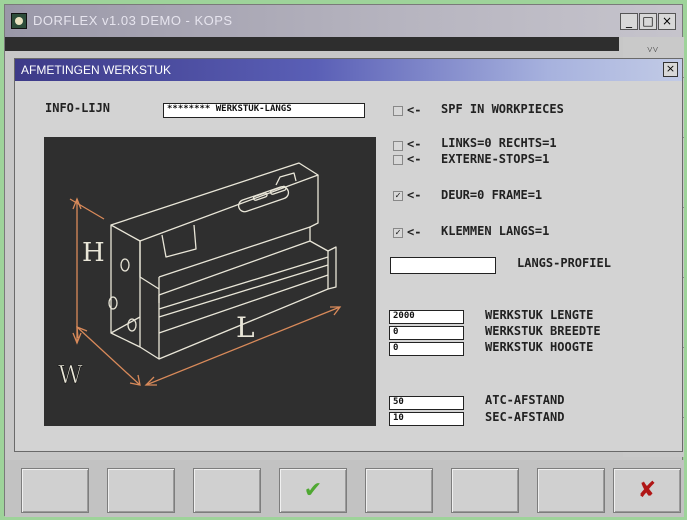 The height and width of the screenshot is (520, 687). What do you see at coordinates (312, 44) in the screenshot?
I see `menu-strip` at bounding box center [312, 44].